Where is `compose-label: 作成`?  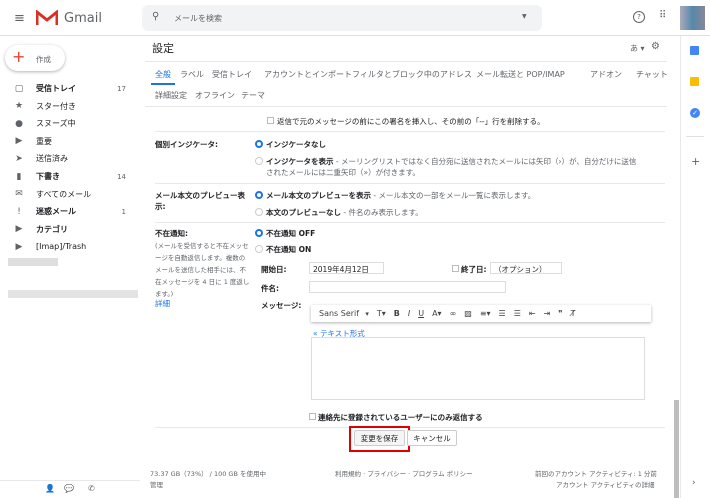
compose-label: 作成 is located at coordinates (43, 59).